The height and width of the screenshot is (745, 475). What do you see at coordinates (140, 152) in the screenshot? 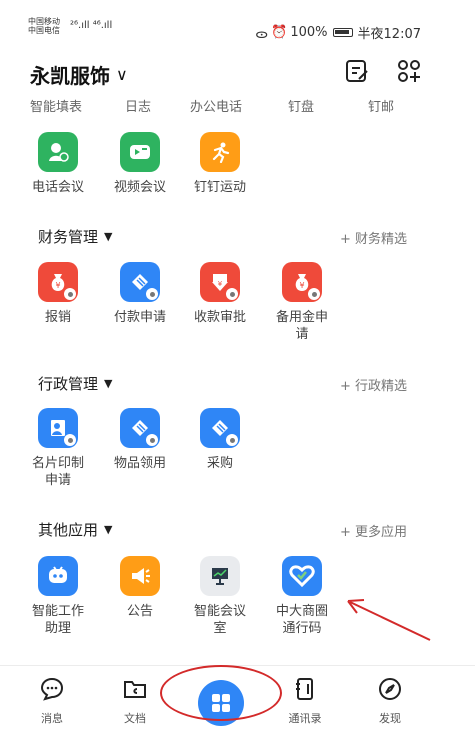
I see `video-meeting-icon` at bounding box center [140, 152].